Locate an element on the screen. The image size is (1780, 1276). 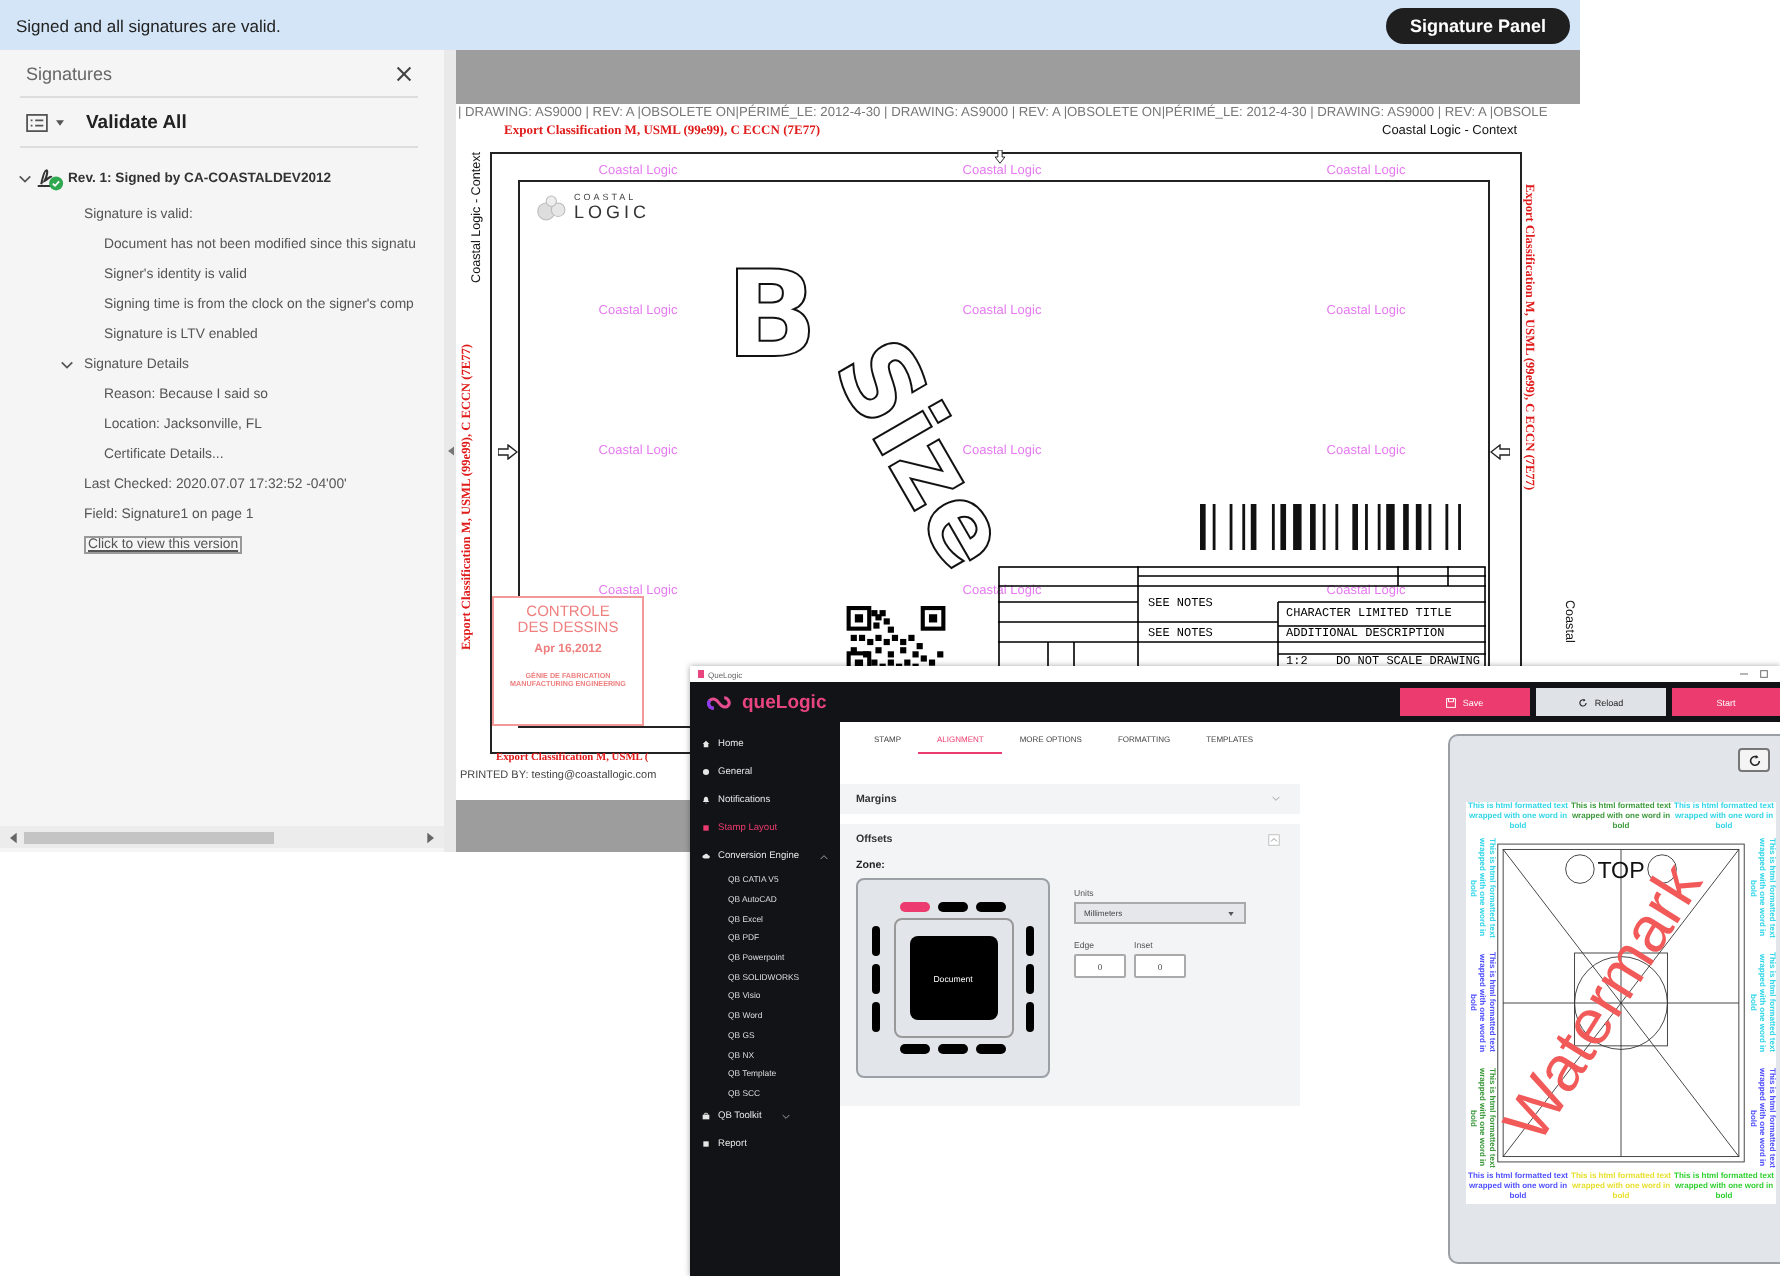
save-icon is located at coordinates (1451, 702).